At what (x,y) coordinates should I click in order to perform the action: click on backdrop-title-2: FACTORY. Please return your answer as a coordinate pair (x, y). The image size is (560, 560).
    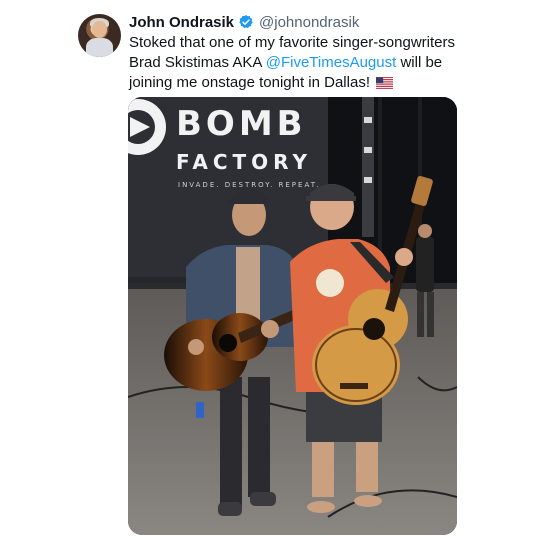
    Looking at the image, I should click on (244, 162).